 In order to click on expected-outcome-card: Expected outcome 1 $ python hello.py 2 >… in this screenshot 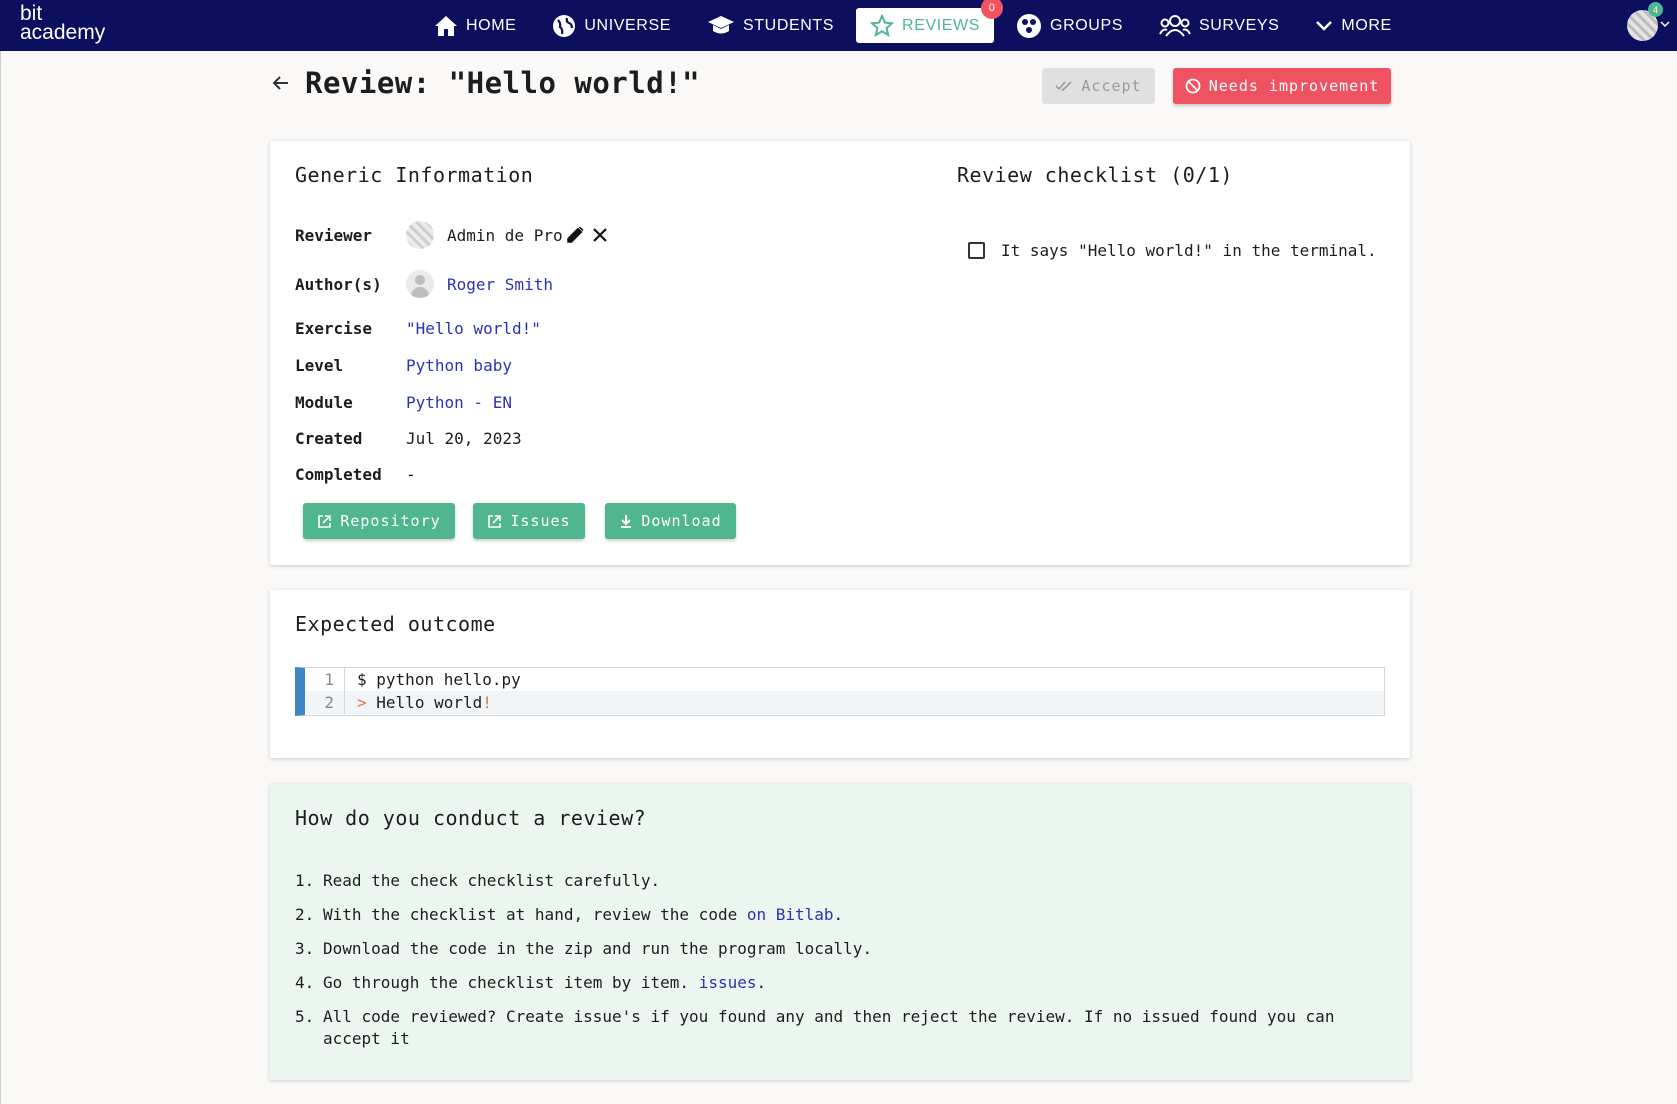, I will do `click(840, 674)`.